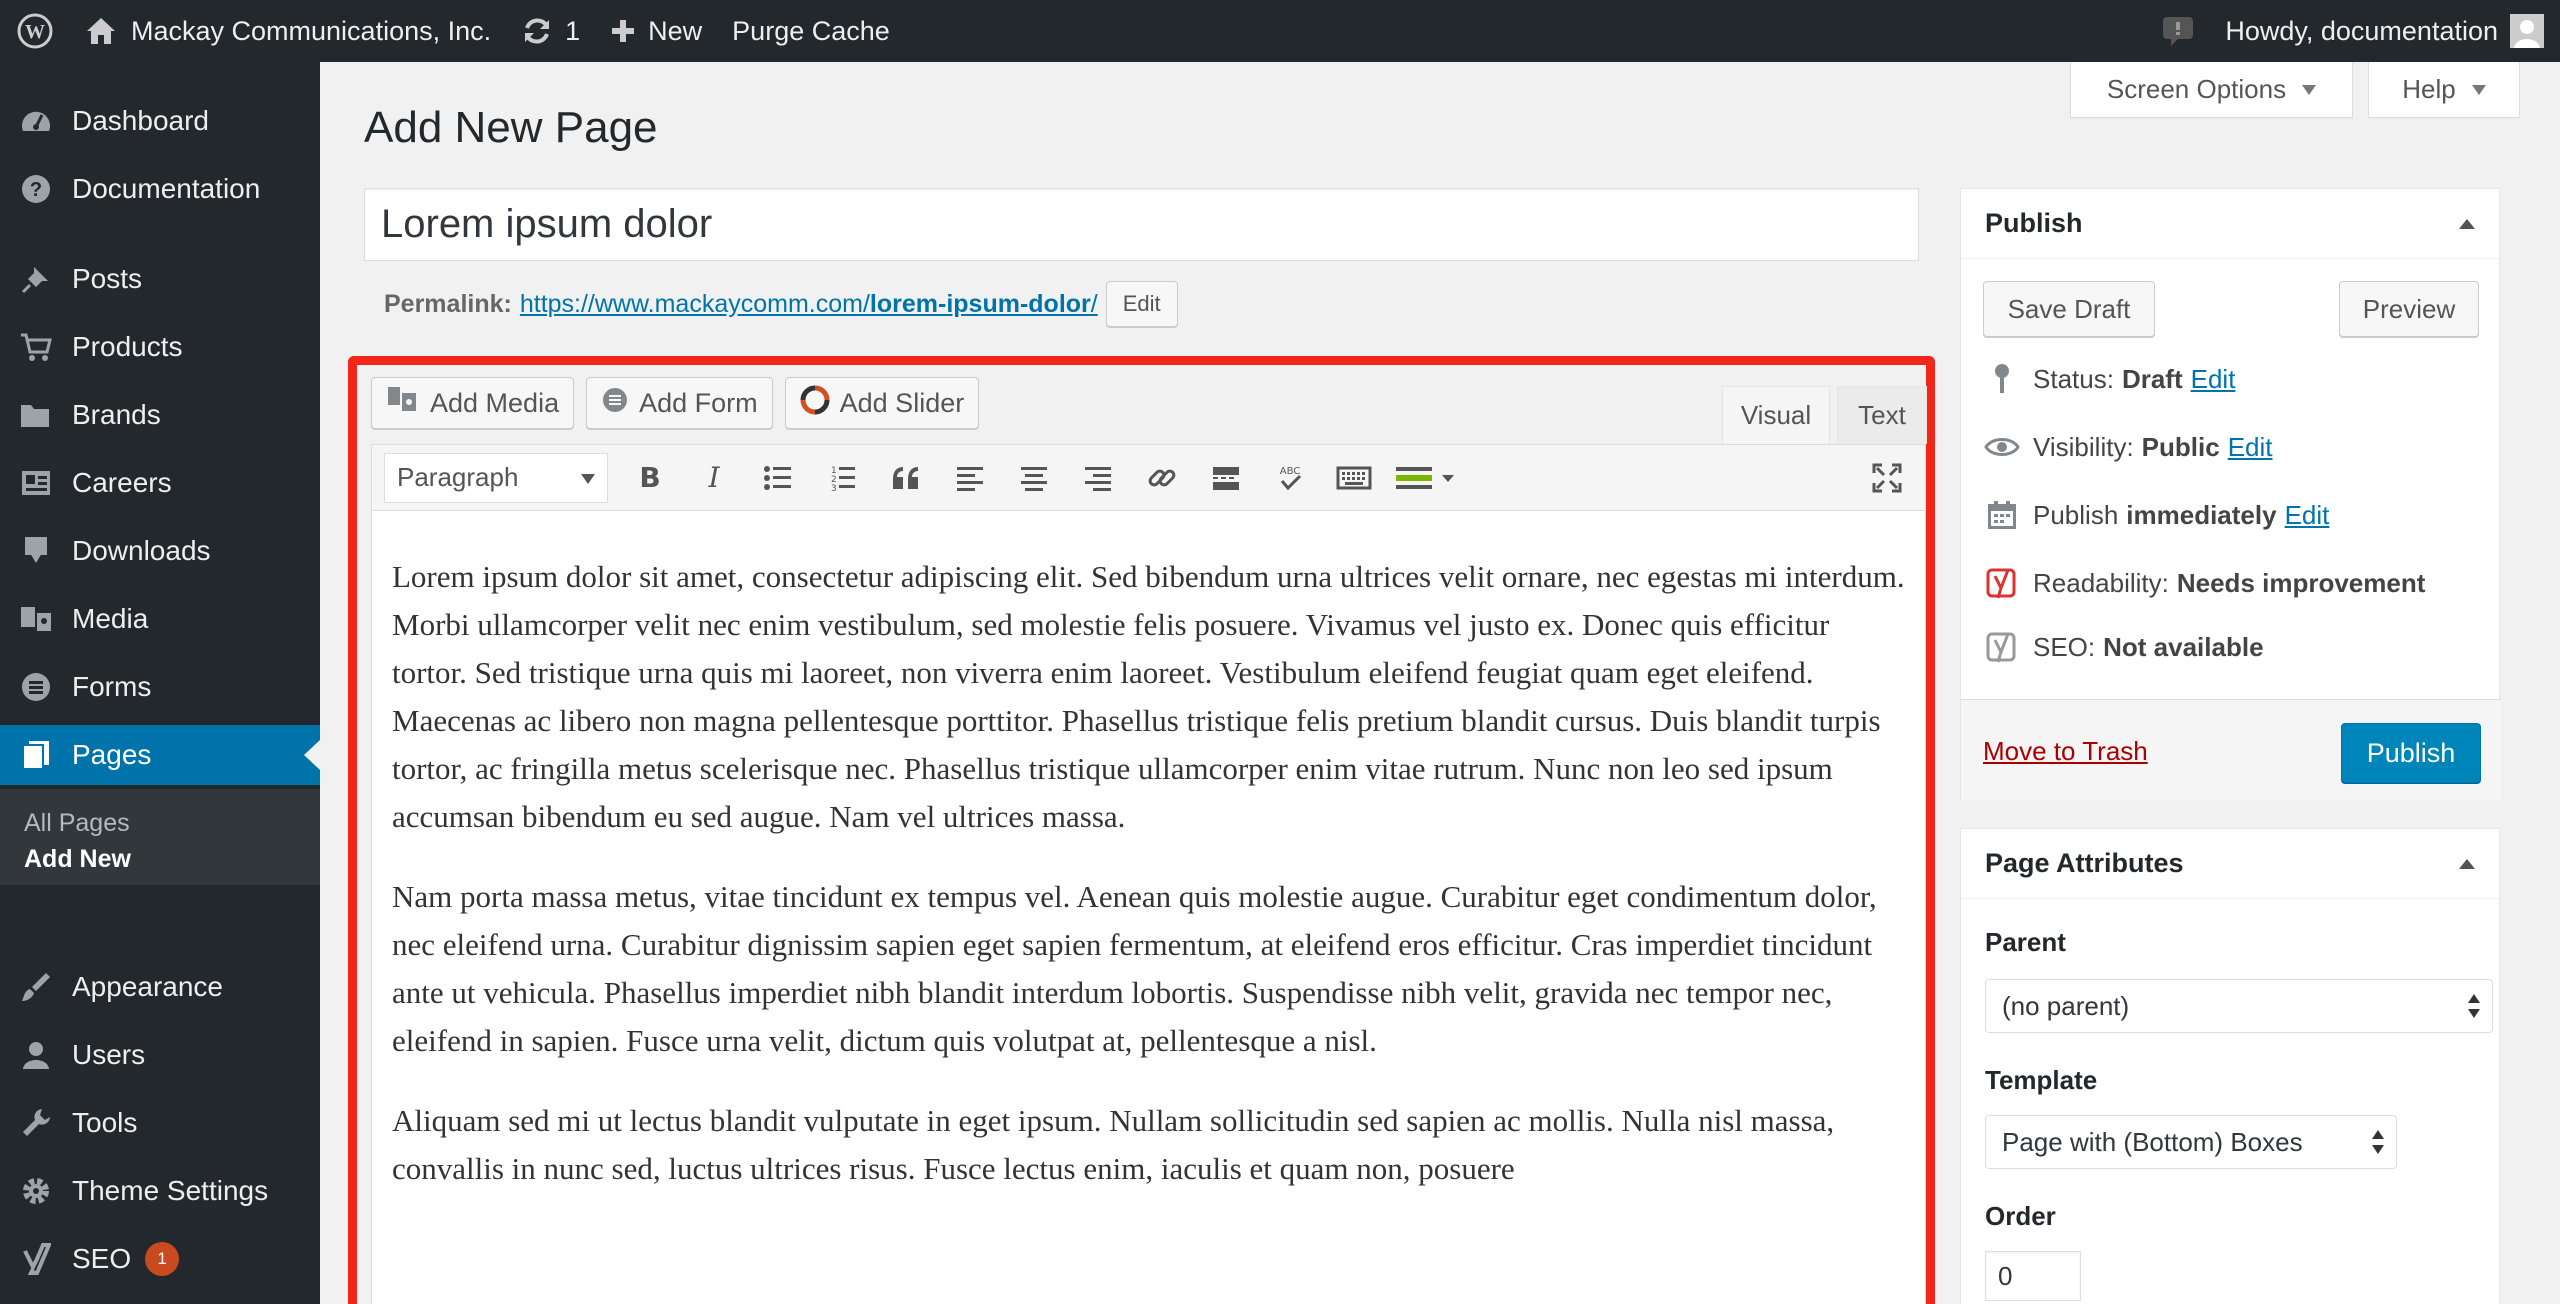  Describe the element at coordinates (2411, 753) in the screenshot. I see `publish-button: Publish` at that location.